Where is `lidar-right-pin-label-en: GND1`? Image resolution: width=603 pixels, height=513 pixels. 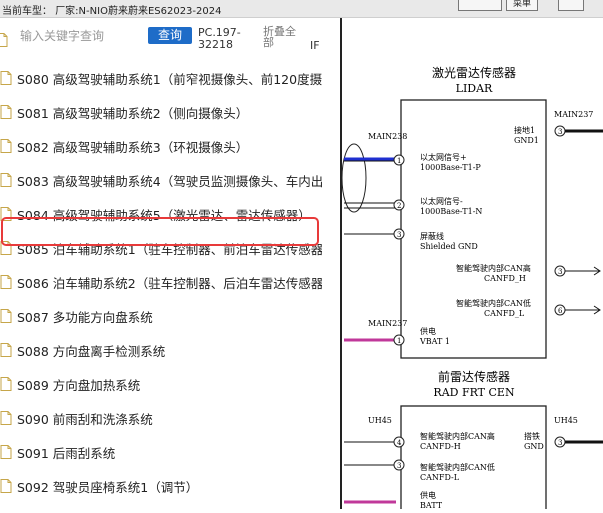 lidar-right-pin-label-en: GND1 is located at coordinates (526, 140).